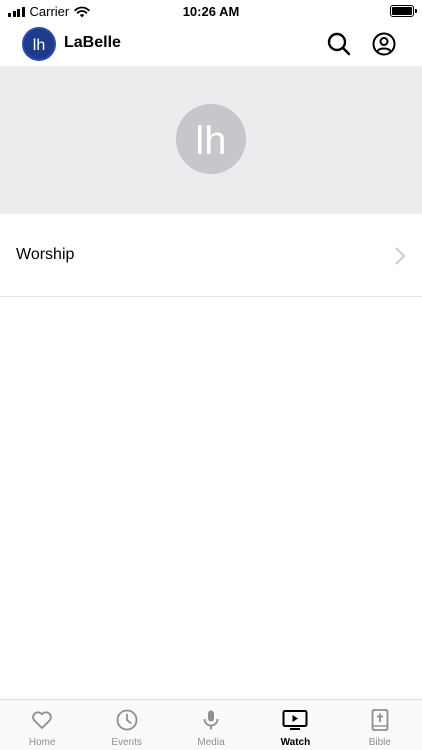 The image size is (422, 750). Describe the element at coordinates (211, 255) in the screenshot. I see `list-item-worship: Worship` at that location.